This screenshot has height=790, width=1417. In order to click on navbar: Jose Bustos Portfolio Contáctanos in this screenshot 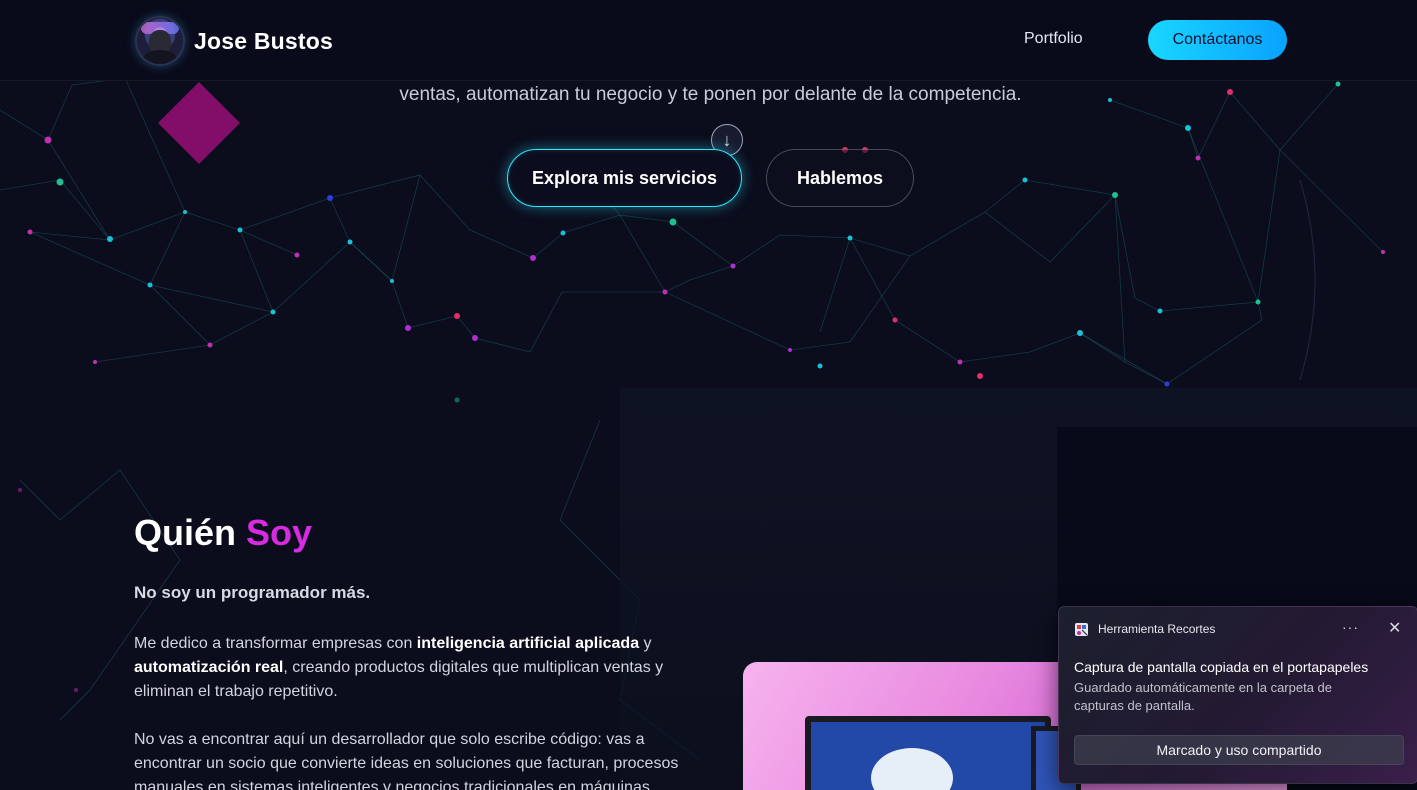, I will do `click(708, 40)`.